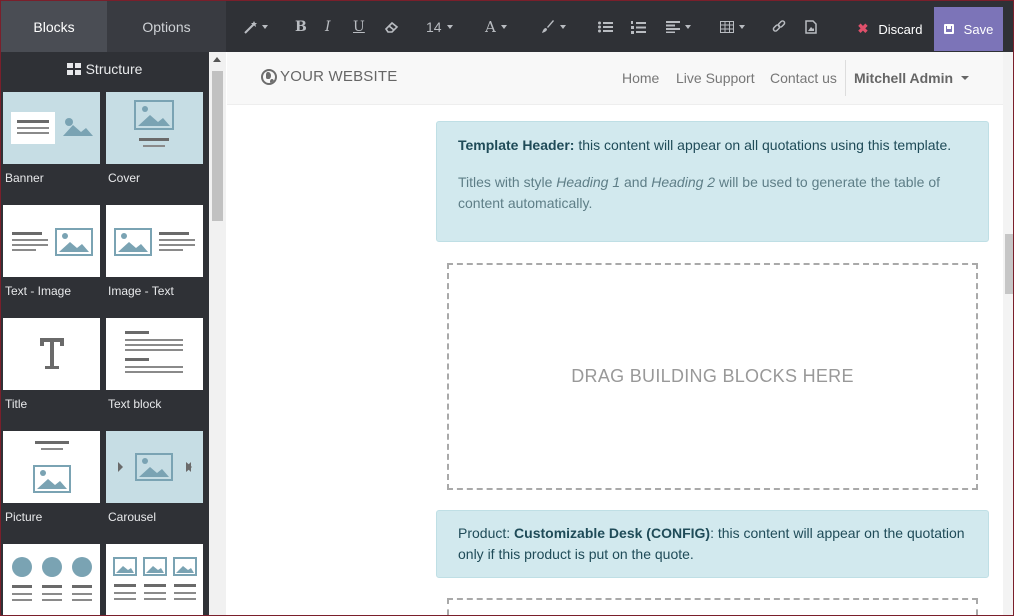 The height and width of the screenshot is (616, 1014). I want to click on bold-icon: B, so click(301, 27).